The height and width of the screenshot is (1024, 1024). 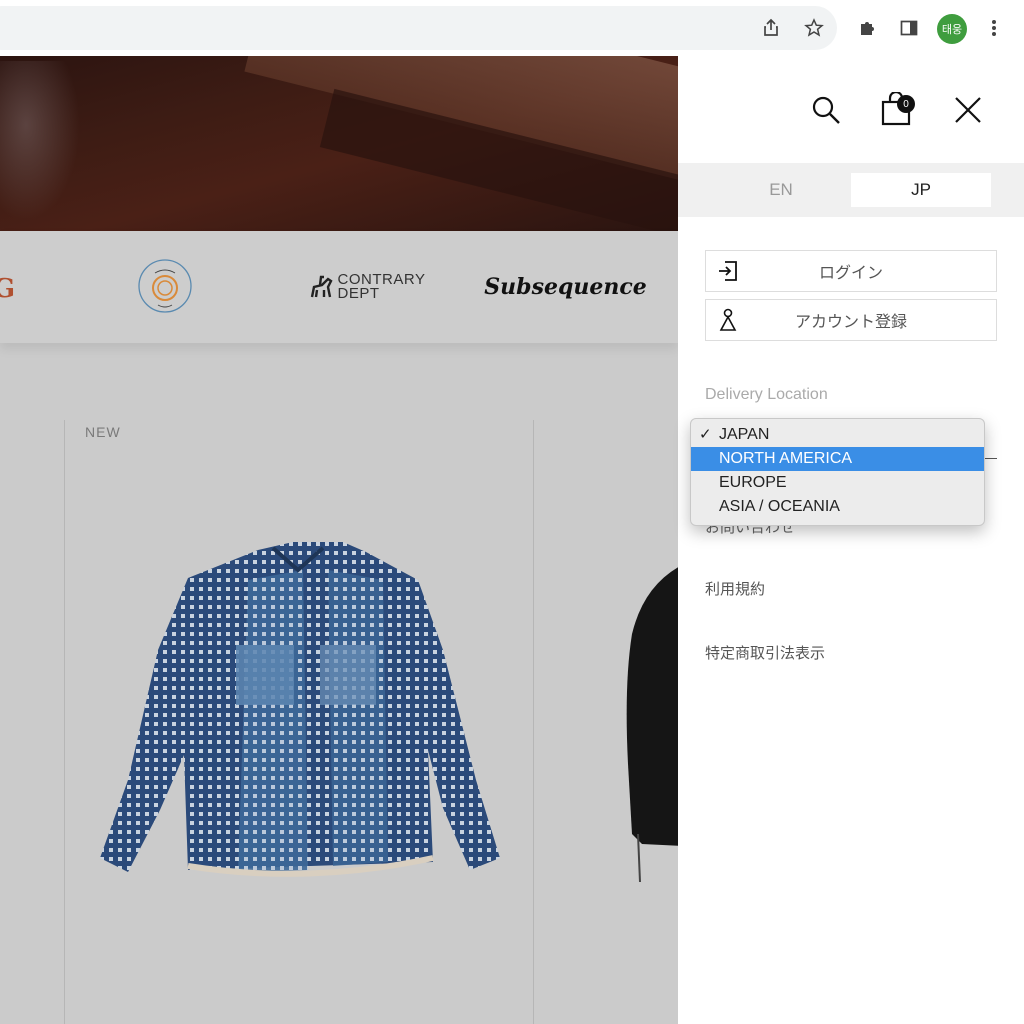 I want to click on bookmark-star-icon, so click(x=814, y=28).